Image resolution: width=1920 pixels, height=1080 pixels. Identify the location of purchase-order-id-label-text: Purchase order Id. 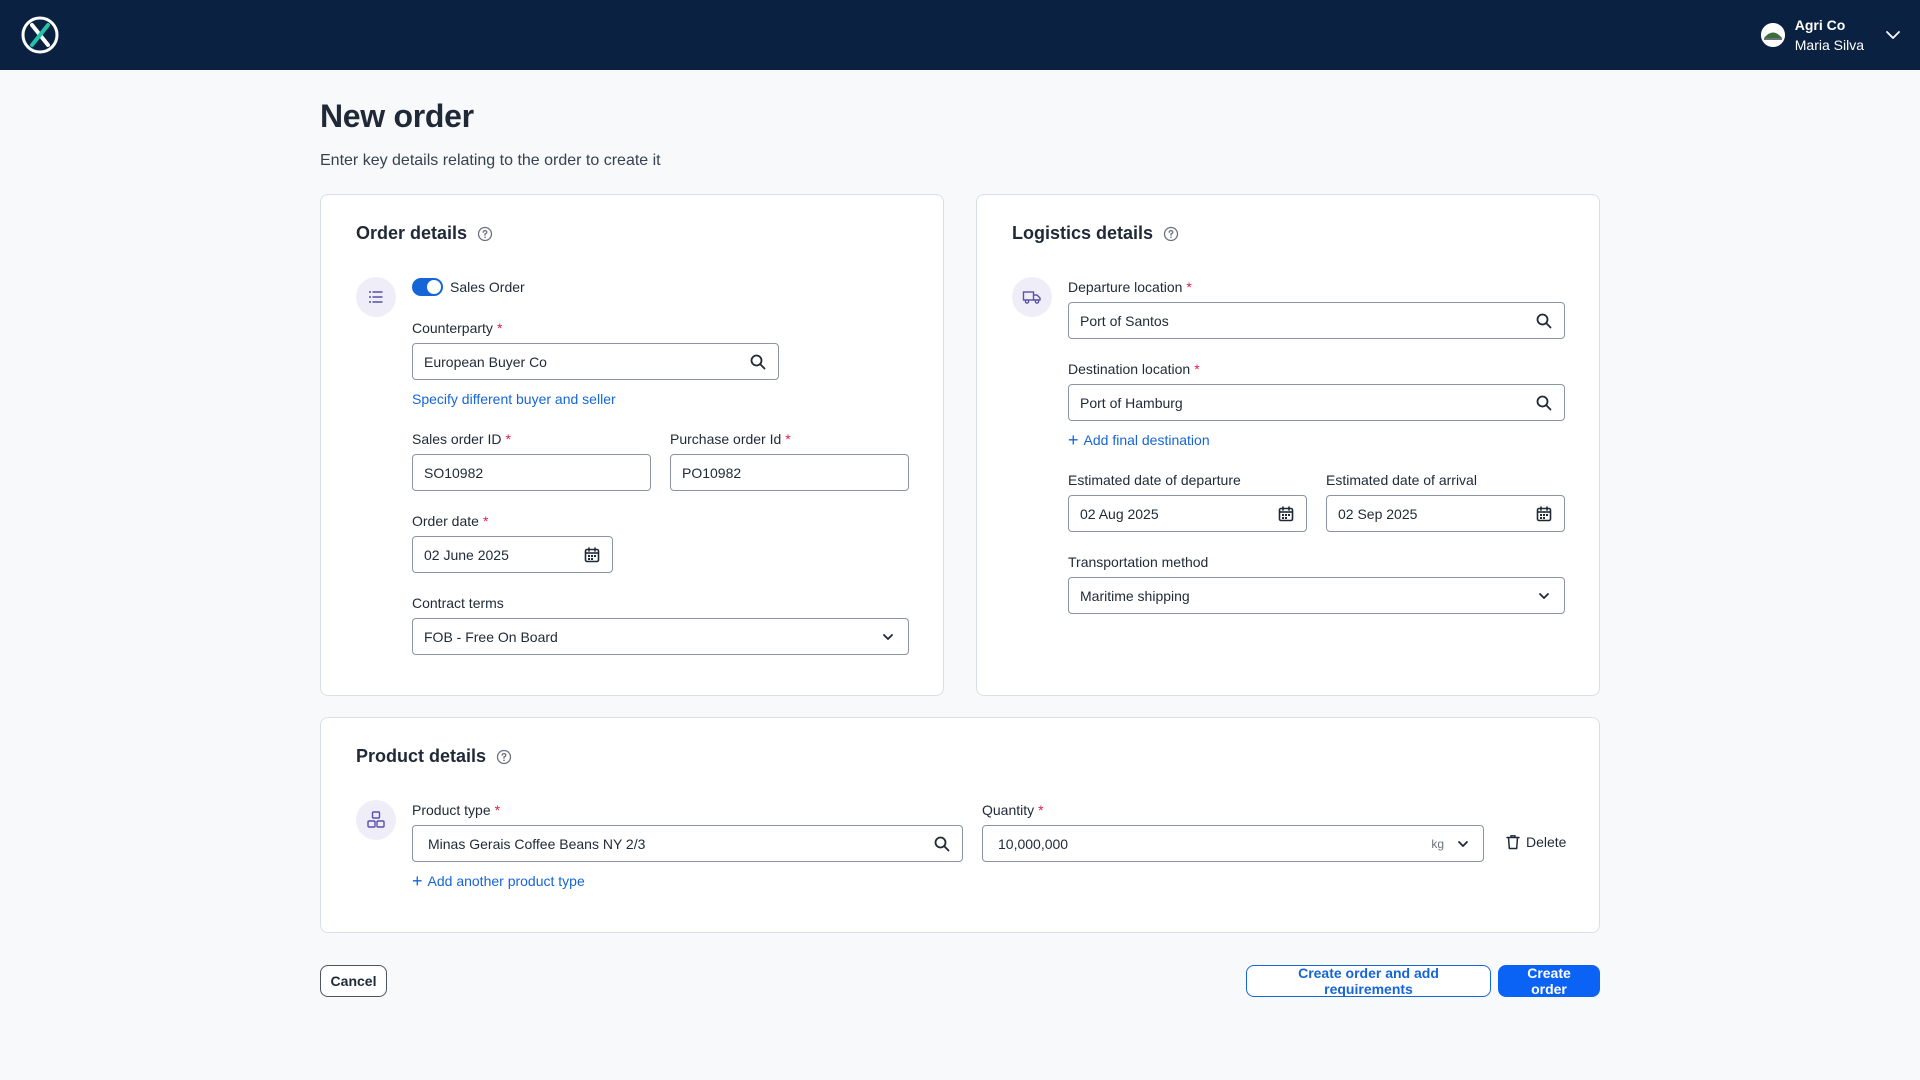
(726, 439).